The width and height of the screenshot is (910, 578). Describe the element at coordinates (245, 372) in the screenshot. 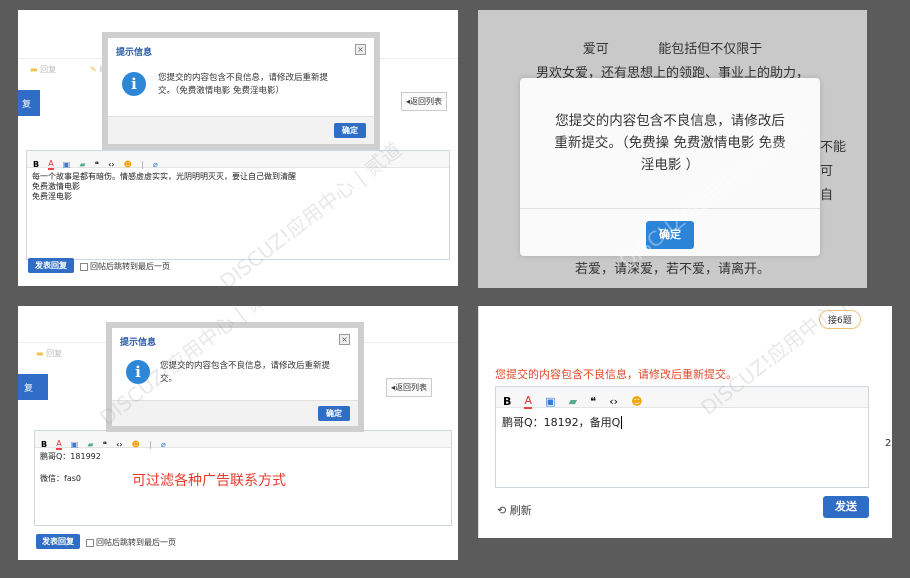

I see `dialog-message: 您提交的内容包含不良信息，请修改后重新提 交。` at that location.